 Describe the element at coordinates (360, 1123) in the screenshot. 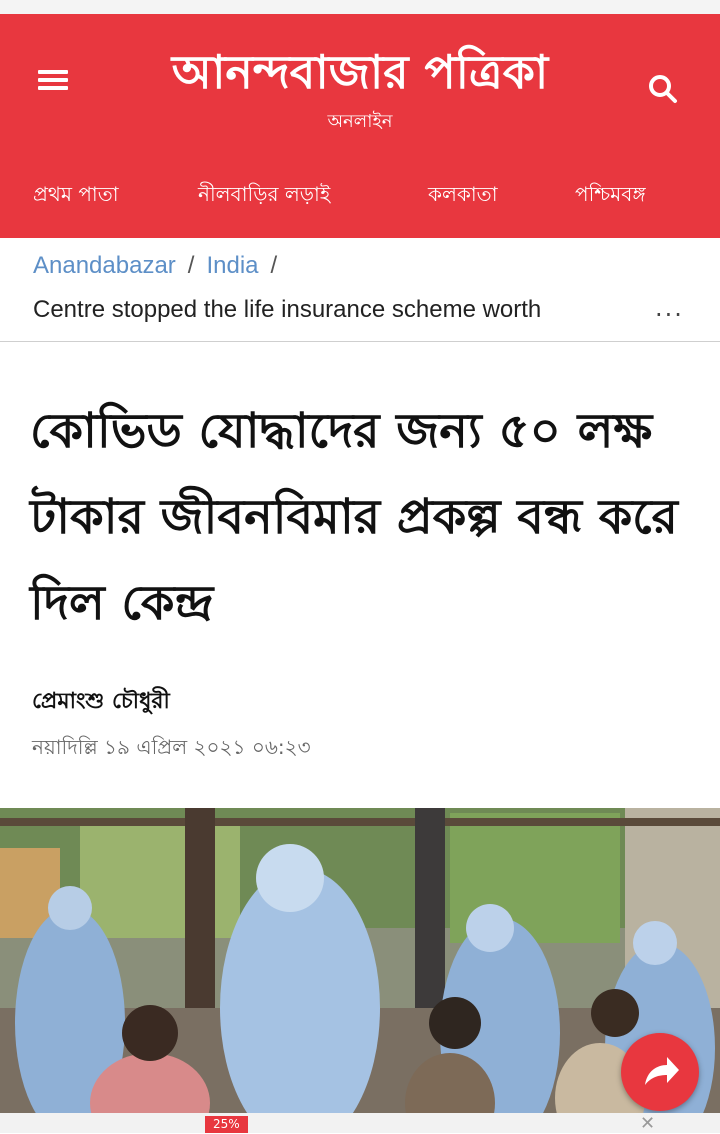

I see `ad-banner` at that location.